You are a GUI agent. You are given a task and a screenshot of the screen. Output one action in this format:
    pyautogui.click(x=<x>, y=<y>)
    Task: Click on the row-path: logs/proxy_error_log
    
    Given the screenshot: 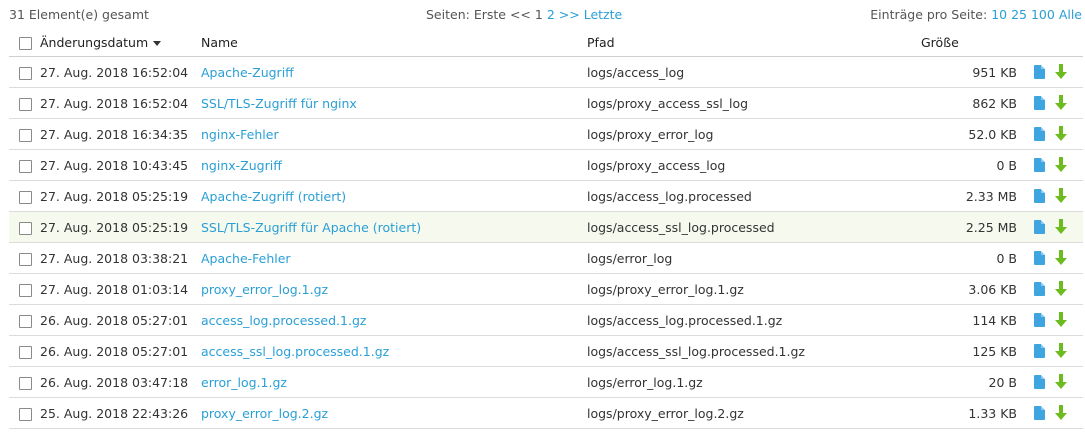 What is the action you would take?
    pyautogui.click(x=754, y=134)
    